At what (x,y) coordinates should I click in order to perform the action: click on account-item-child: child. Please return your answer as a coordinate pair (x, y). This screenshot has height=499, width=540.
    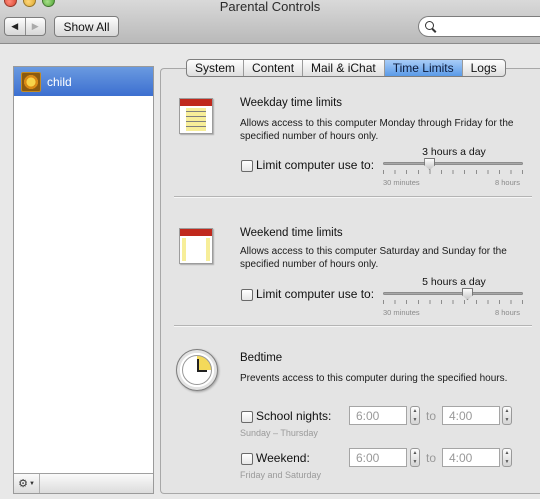
    Looking at the image, I should click on (83, 81).